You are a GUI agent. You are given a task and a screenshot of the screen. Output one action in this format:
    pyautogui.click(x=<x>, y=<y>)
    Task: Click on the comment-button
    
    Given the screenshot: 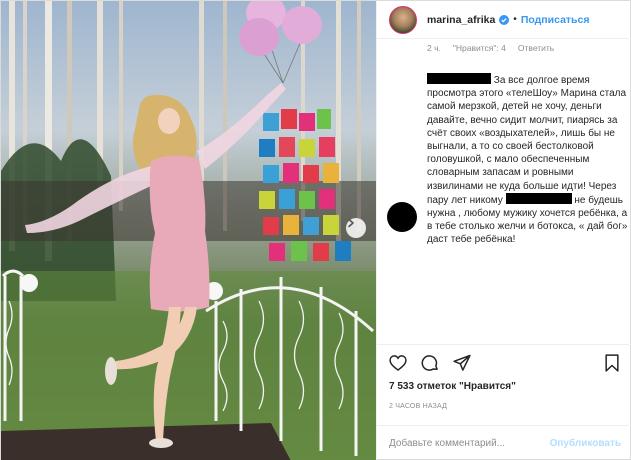 What is the action you would take?
    pyautogui.click(x=430, y=363)
    